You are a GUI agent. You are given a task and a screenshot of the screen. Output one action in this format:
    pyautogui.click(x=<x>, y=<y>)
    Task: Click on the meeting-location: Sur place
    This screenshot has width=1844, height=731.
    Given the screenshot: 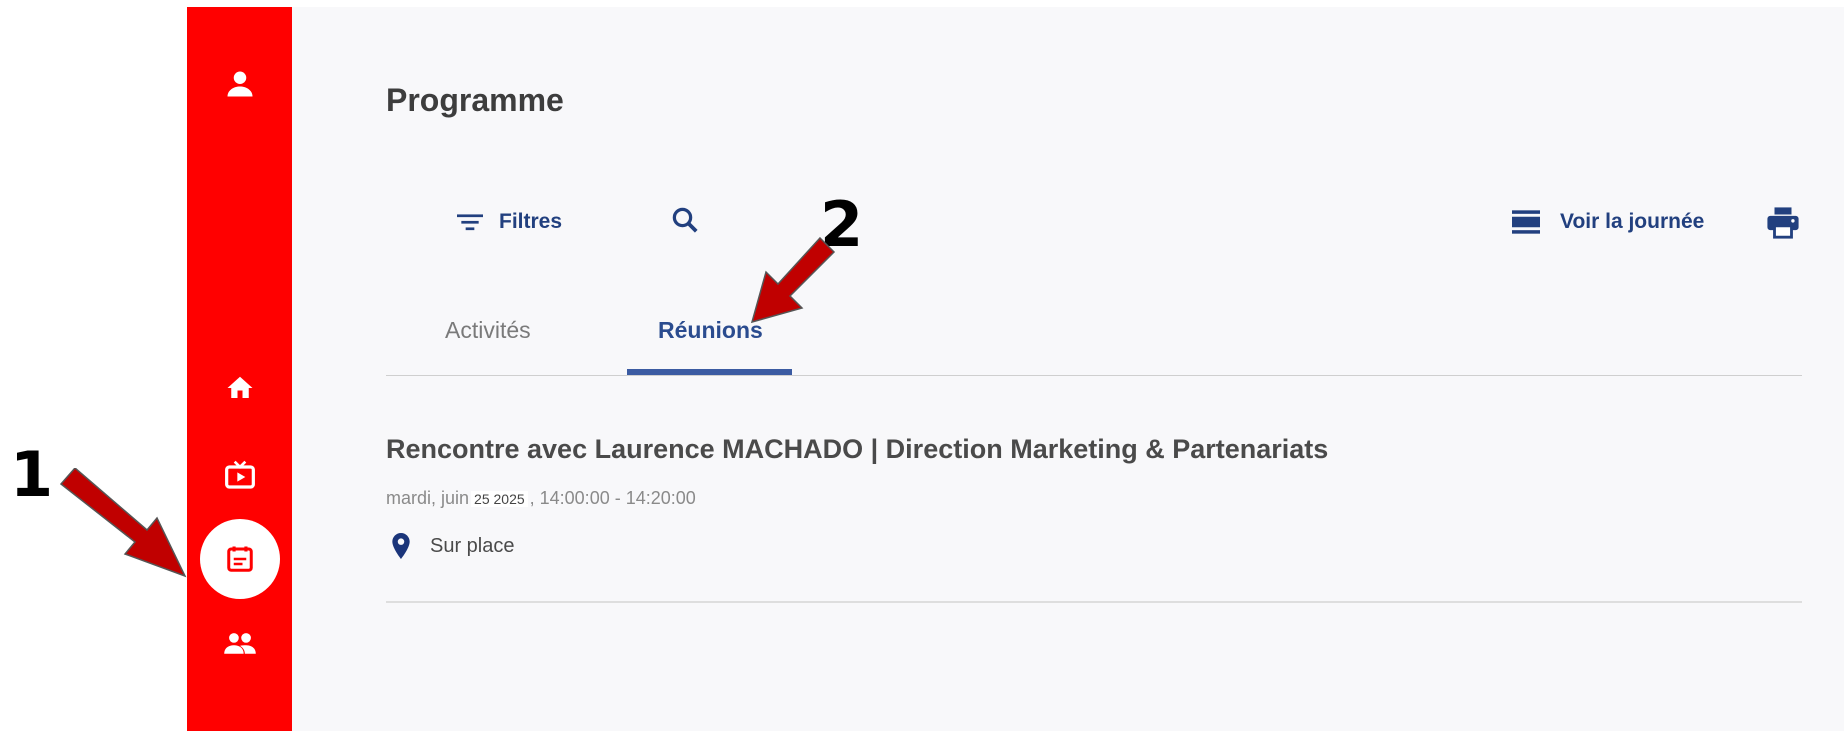 What is the action you would take?
    pyautogui.click(x=453, y=546)
    